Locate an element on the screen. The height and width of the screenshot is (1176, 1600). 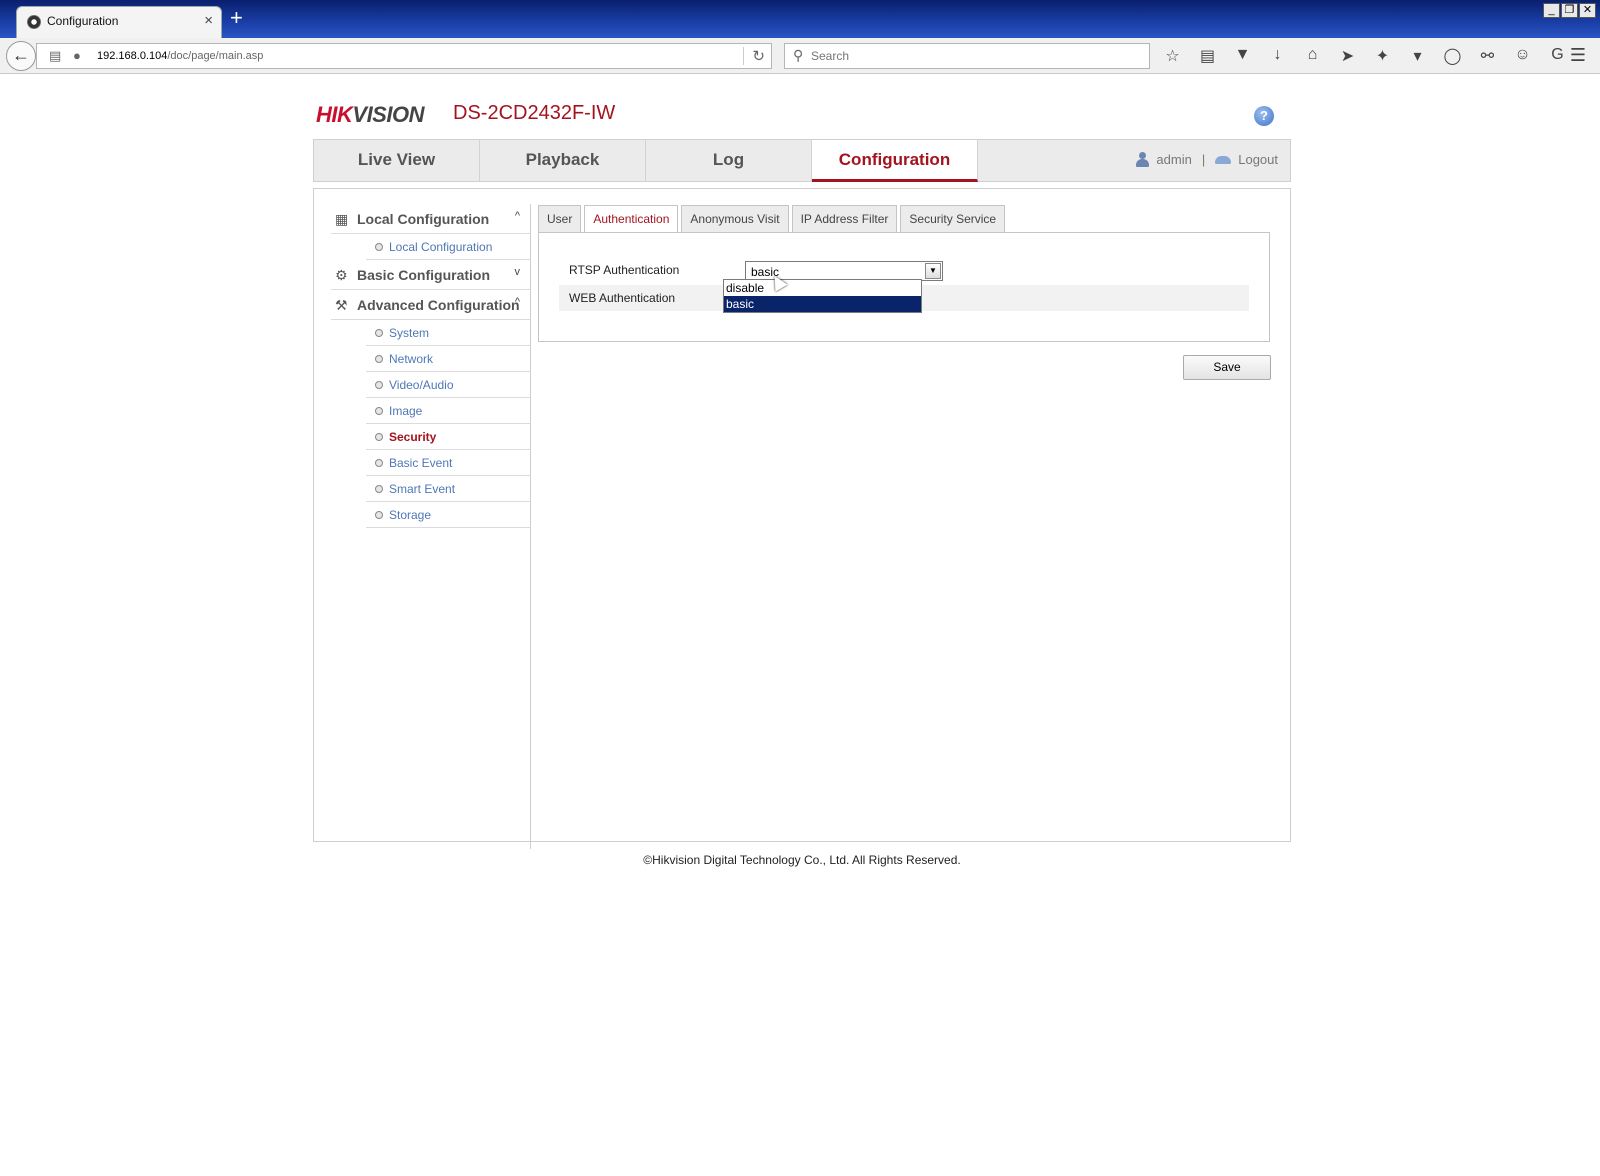
reload-icon: ↻ is located at coordinates (754, 56).